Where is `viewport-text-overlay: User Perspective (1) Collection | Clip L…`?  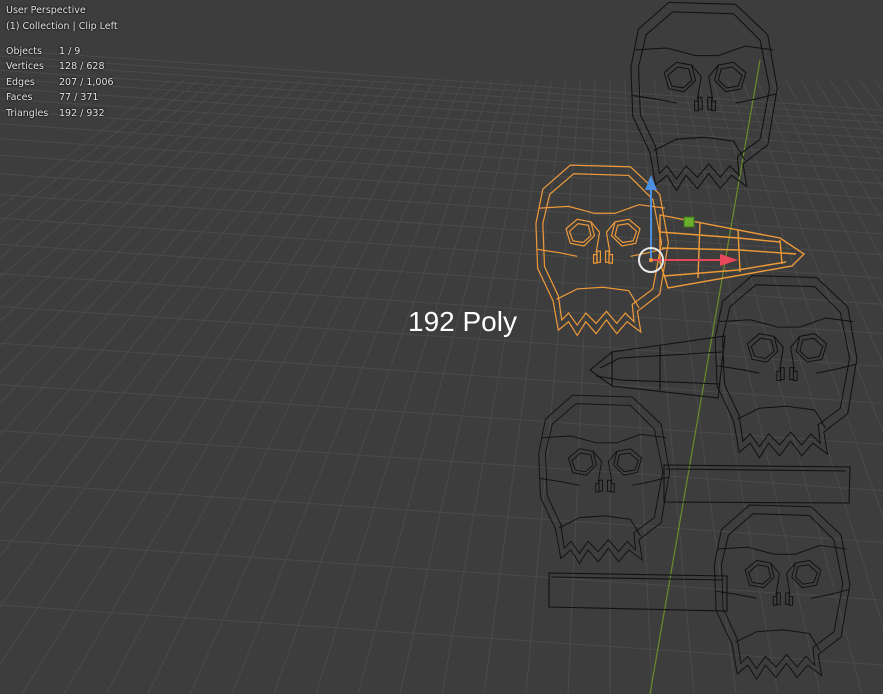 viewport-text-overlay: User Perspective (1) Collection | Clip L… is located at coordinates (62, 62).